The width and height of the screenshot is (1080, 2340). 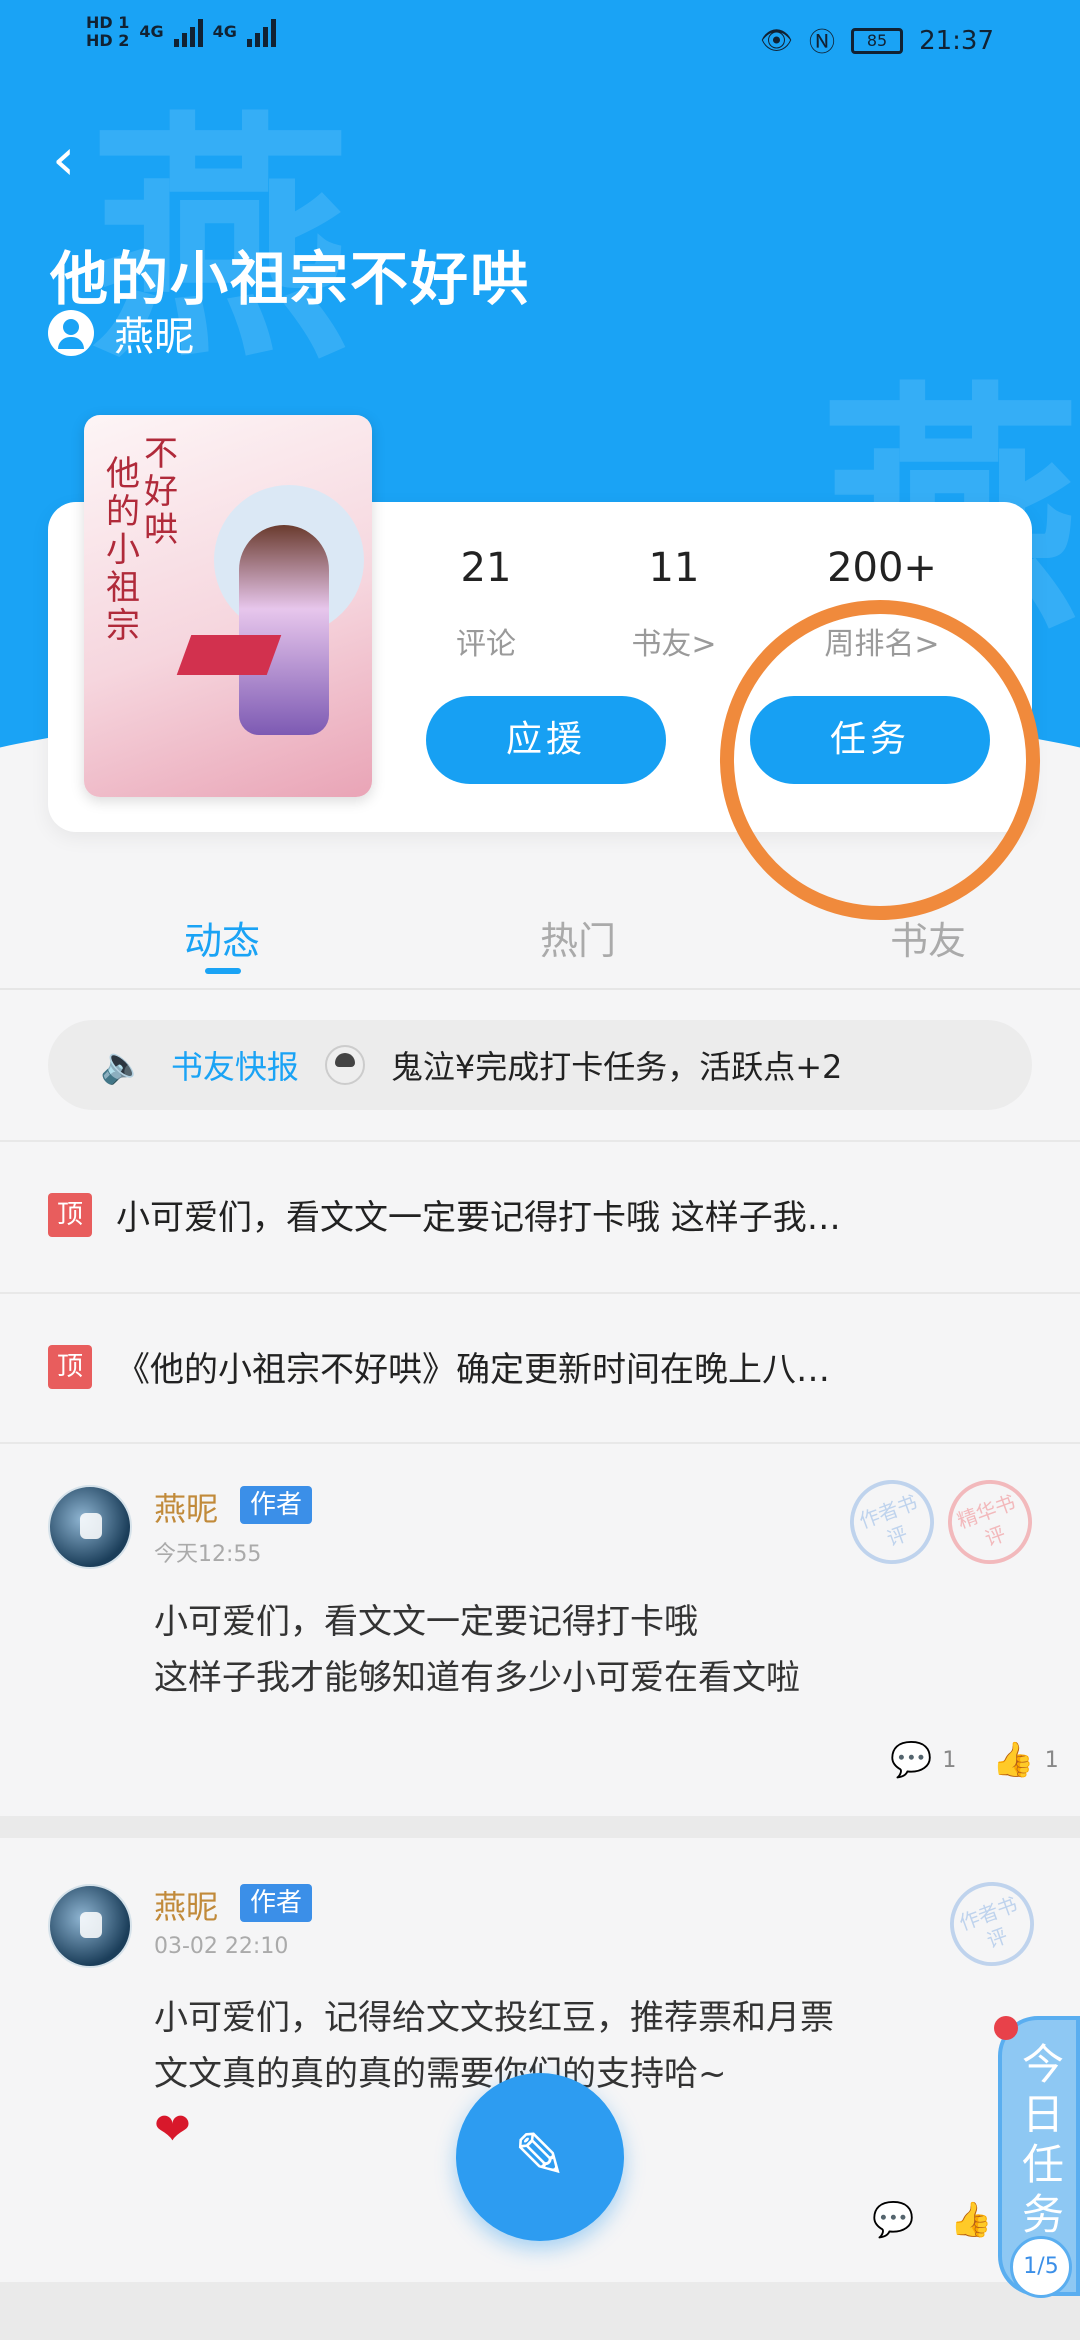 I want to click on comment-count: 1, so click(x=949, y=1760).